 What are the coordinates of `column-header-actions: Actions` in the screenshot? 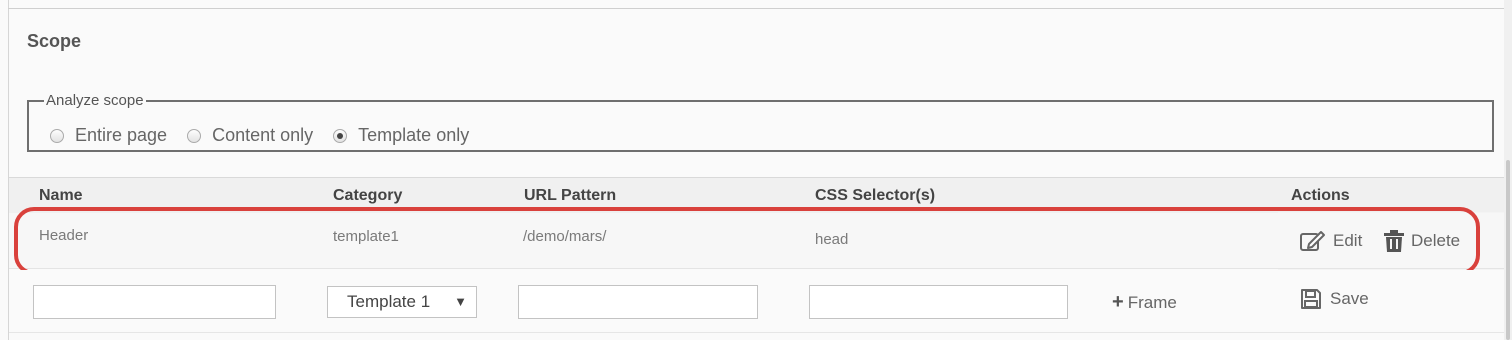 It's located at (1320, 195).